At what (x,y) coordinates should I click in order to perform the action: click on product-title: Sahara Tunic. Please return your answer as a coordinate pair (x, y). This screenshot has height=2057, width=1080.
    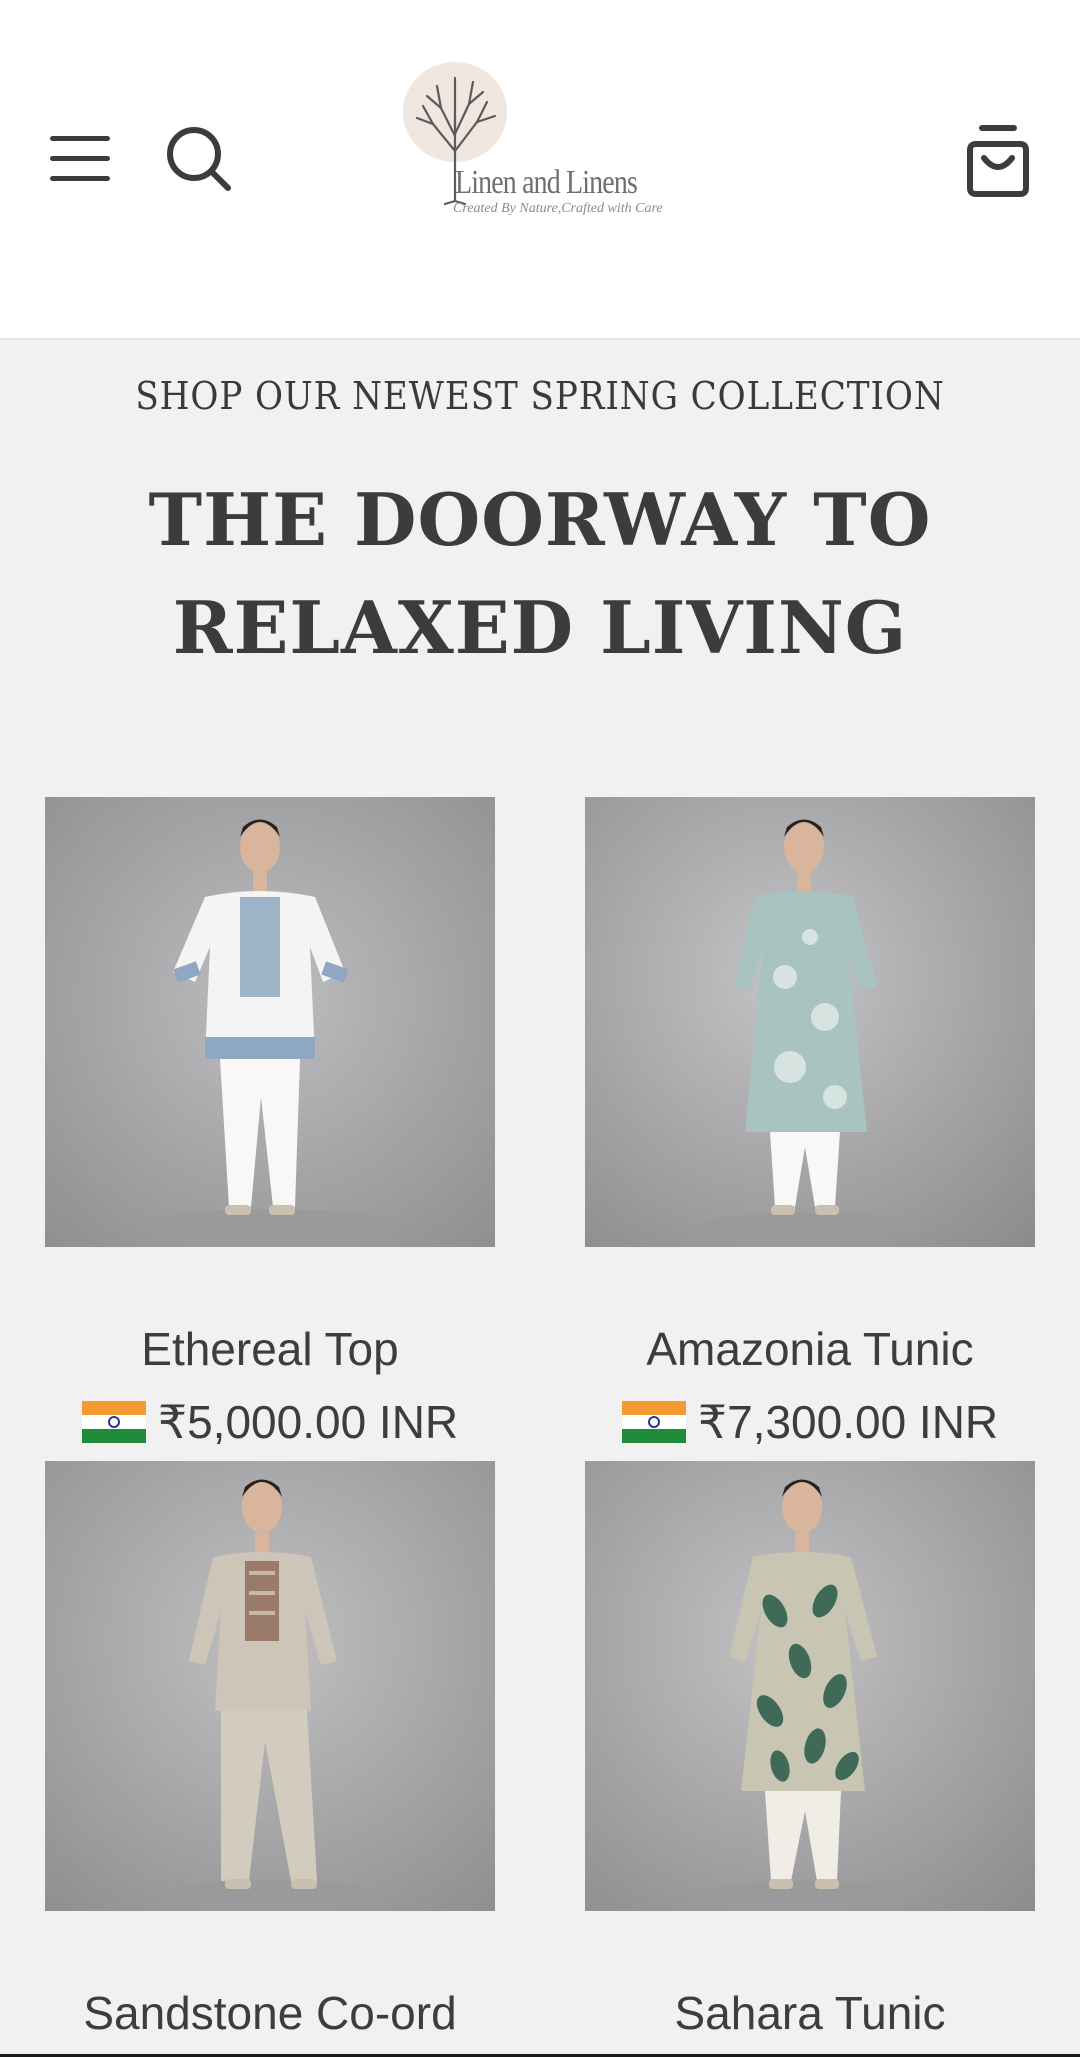
    Looking at the image, I should click on (810, 2013).